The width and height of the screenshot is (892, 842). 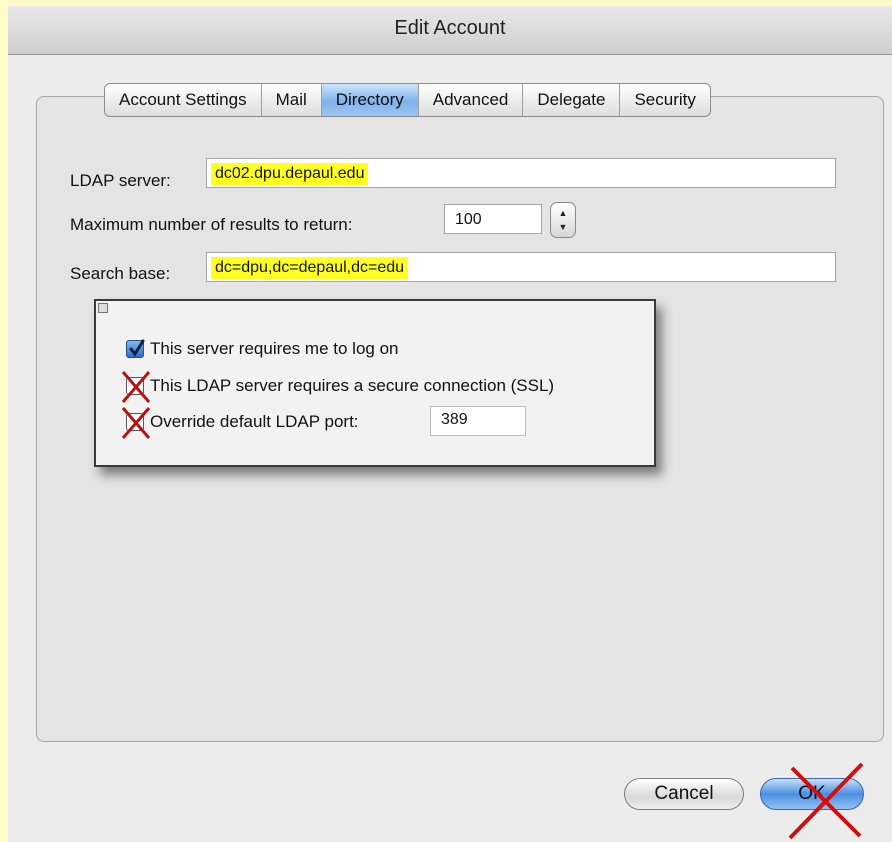 I want to click on search-base-value: dc=dpu,dc=depaul,dc=edu, so click(x=310, y=268).